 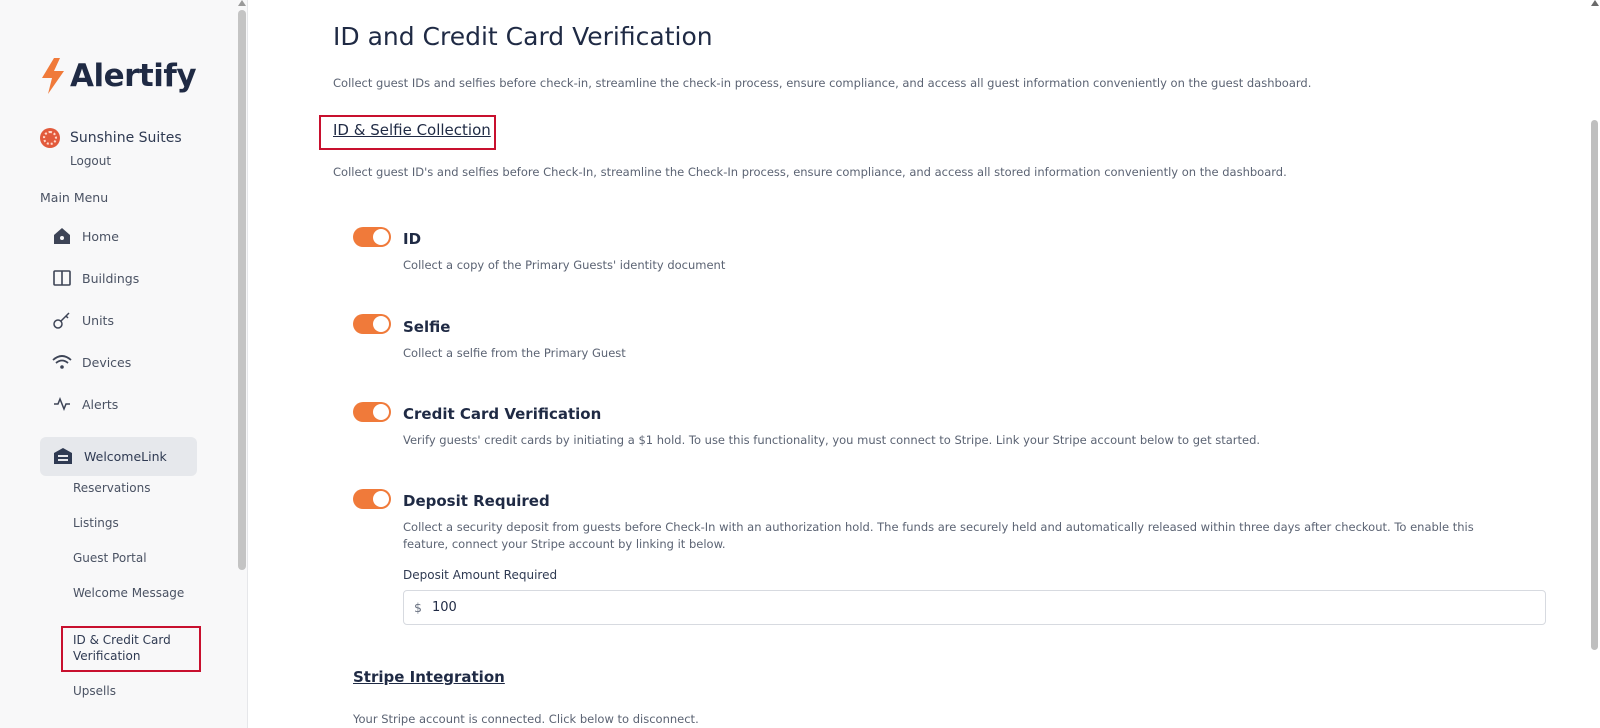 I want to click on key-icon, so click(x=62, y=320).